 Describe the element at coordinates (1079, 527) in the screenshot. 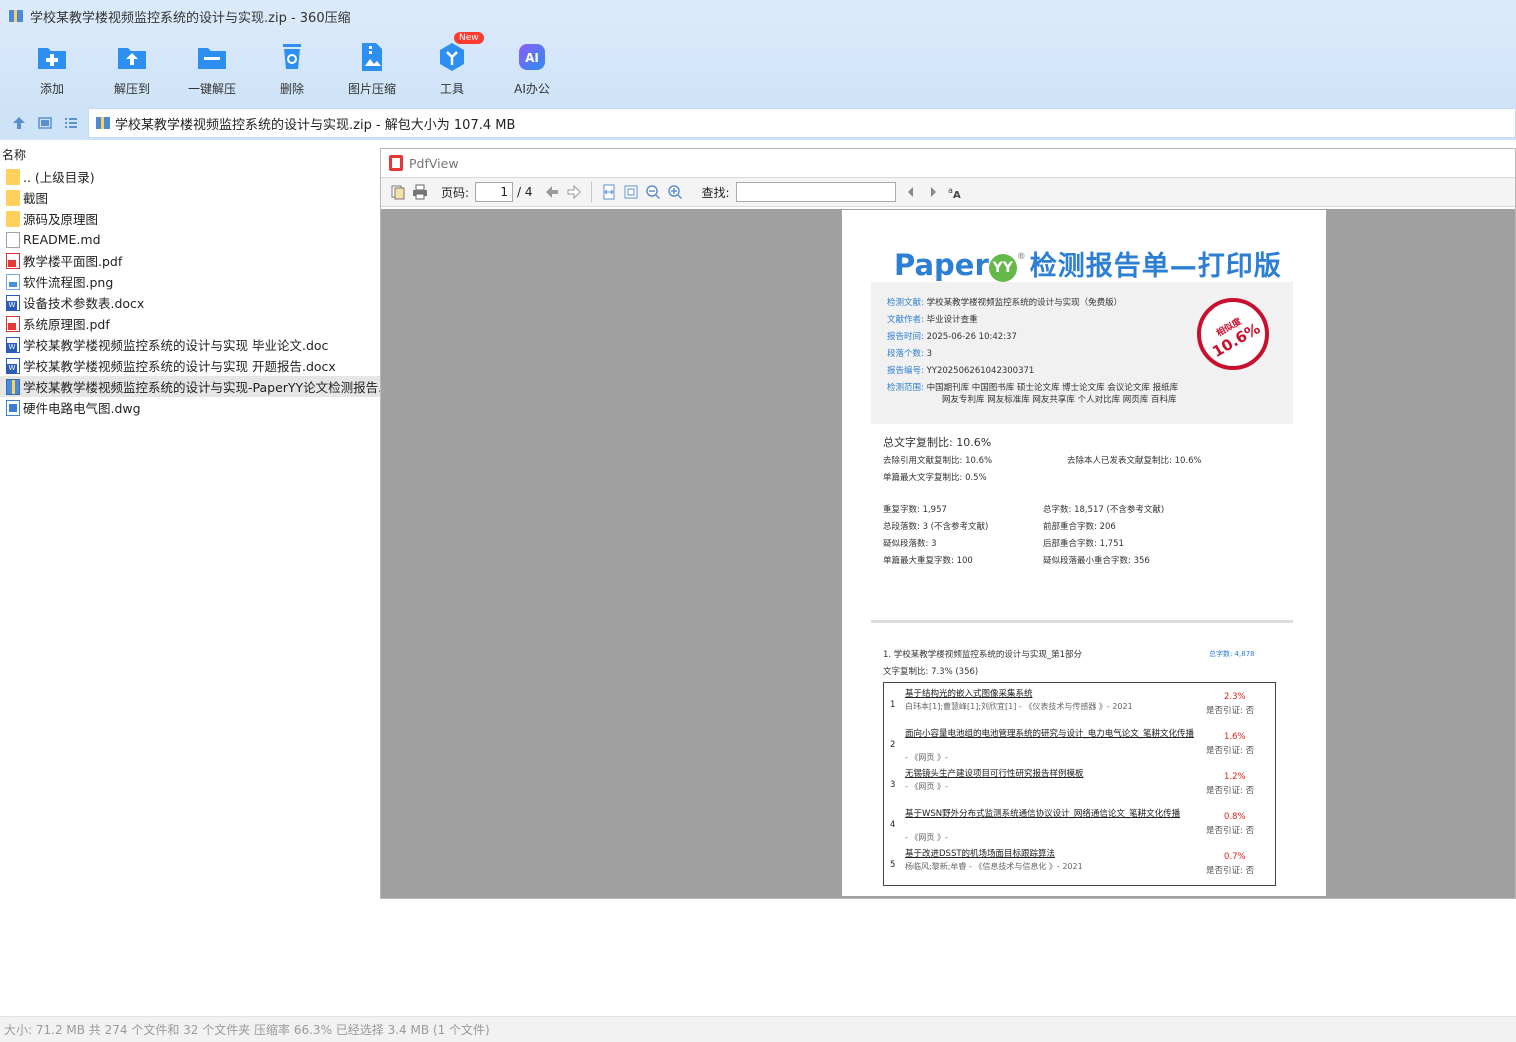

I see `stat-right: 前部重合字数: 206` at that location.